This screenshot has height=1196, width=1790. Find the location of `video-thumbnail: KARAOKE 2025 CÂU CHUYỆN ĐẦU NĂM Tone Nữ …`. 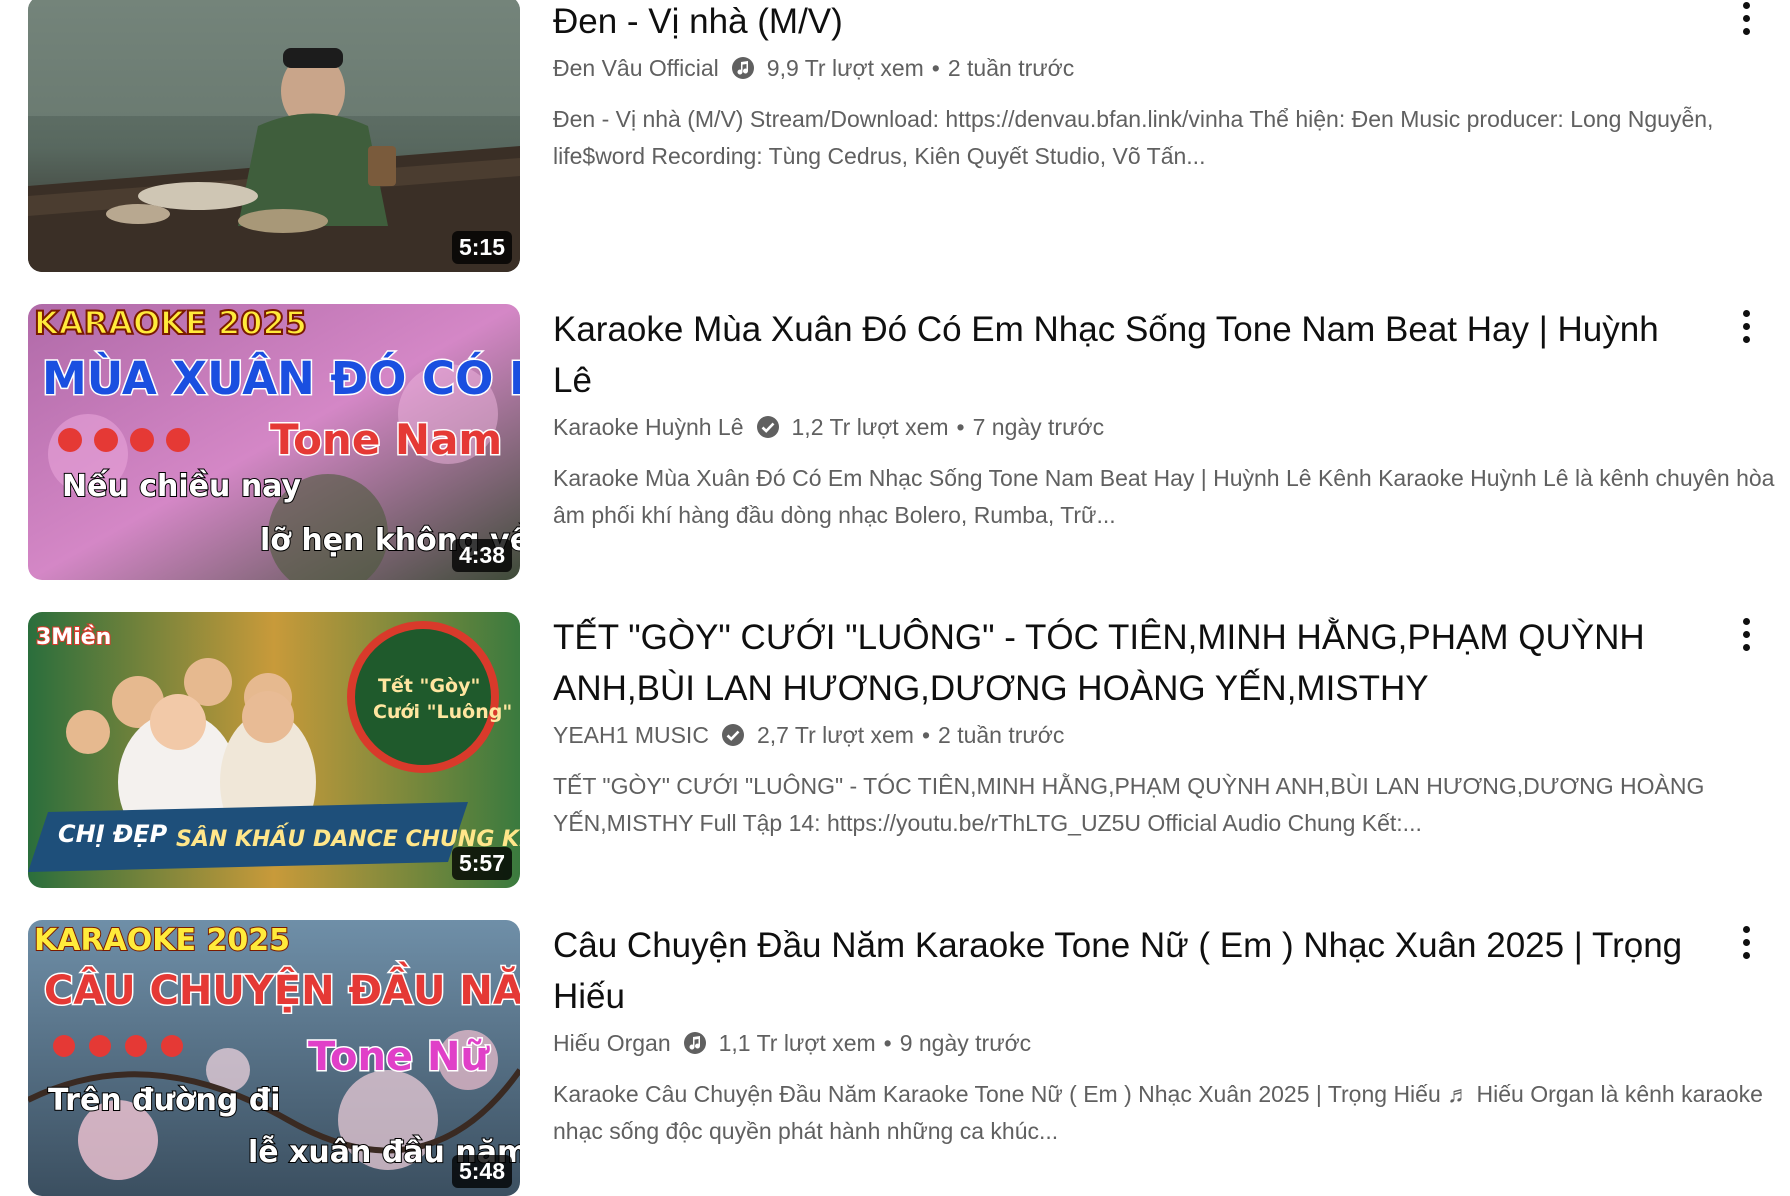

video-thumbnail: KARAOKE 2025 CÂU CHUYỆN ĐẦU NĂM Tone Nữ … is located at coordinates (274, 1058).